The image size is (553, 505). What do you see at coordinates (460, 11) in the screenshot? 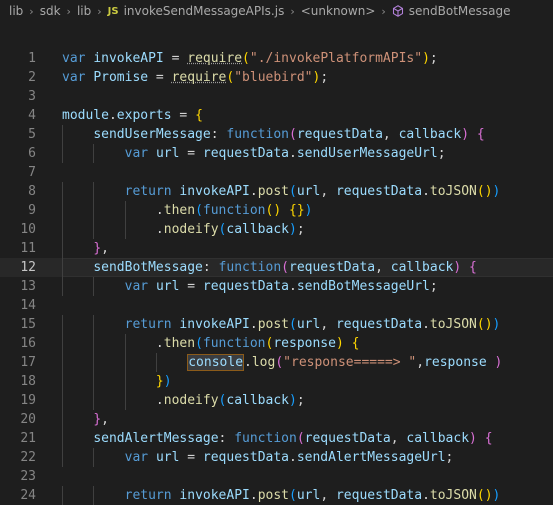
I see `breadcrumb-symbol: sendBotMessage` at bounding box center [460, 11].